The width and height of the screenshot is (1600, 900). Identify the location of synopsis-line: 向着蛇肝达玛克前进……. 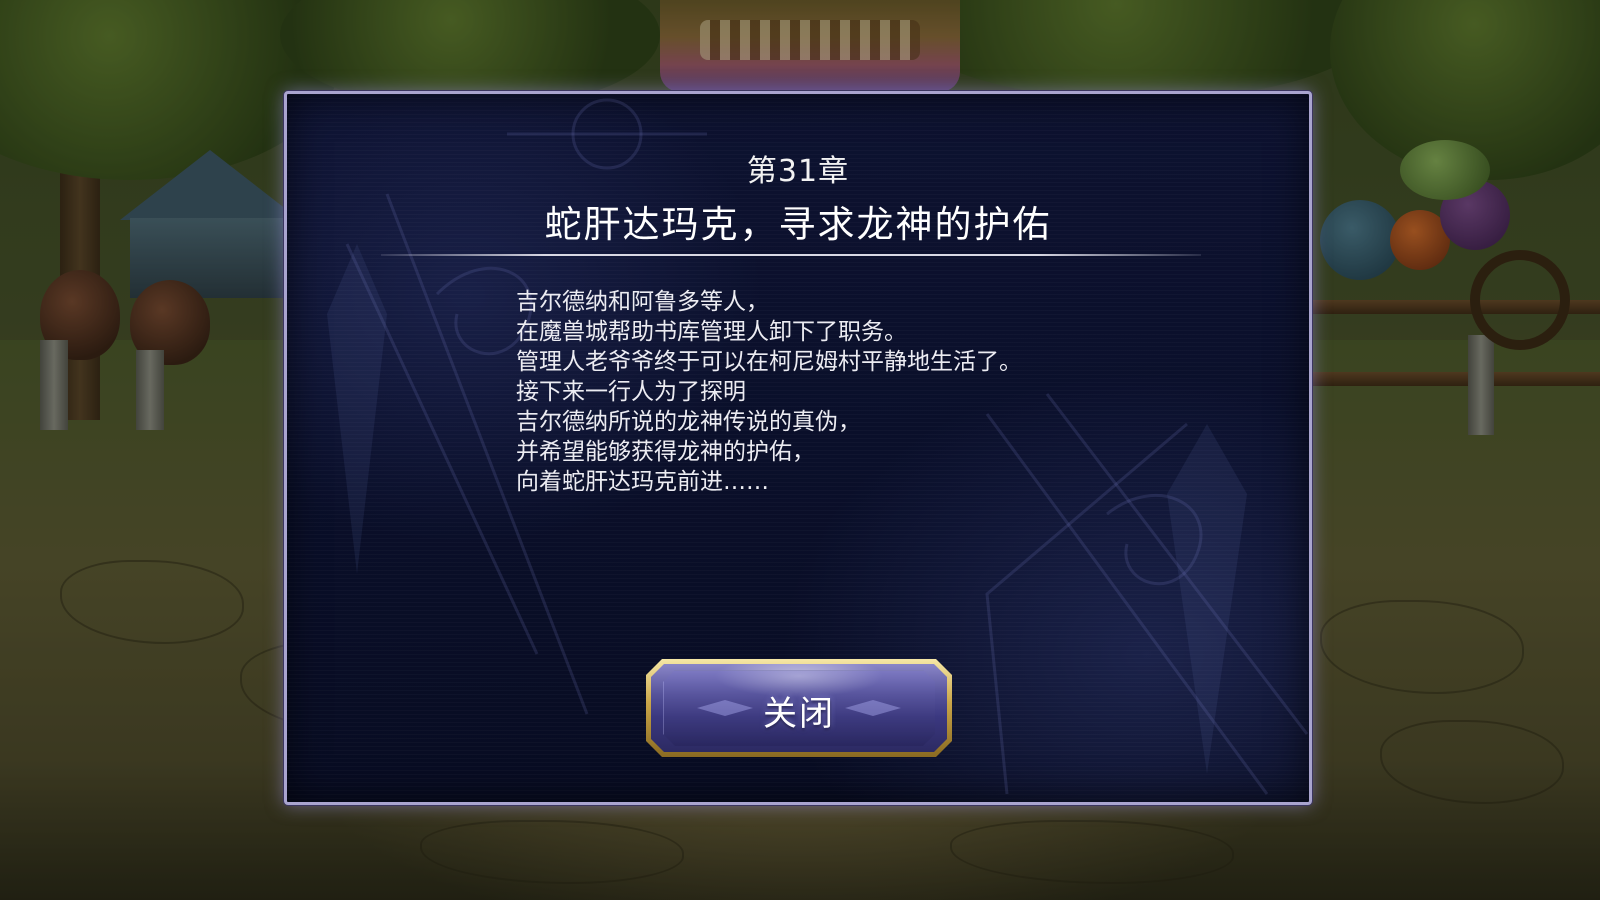
(642, 482).